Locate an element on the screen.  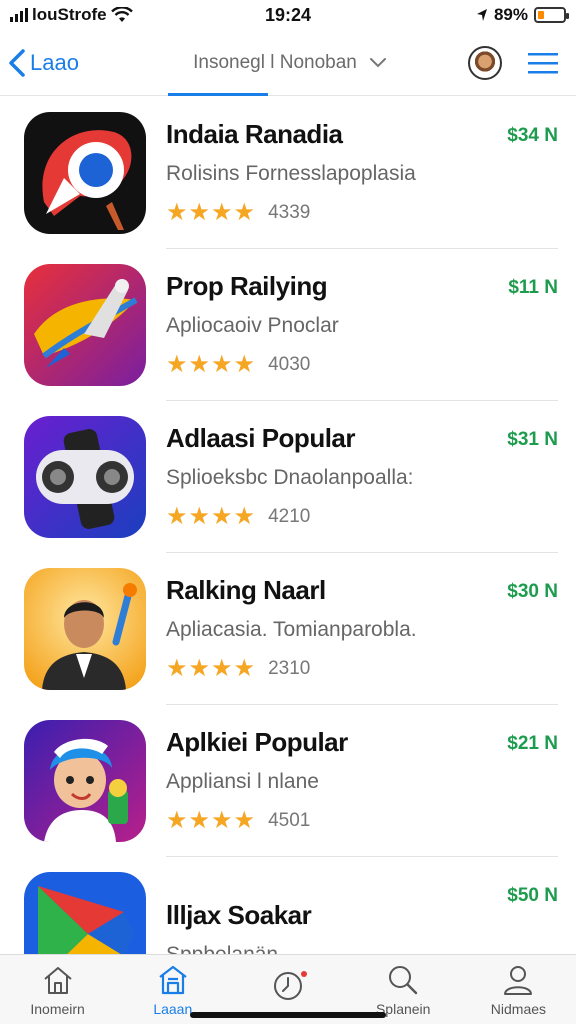
notification-dot is located at coordinates (289, 987).